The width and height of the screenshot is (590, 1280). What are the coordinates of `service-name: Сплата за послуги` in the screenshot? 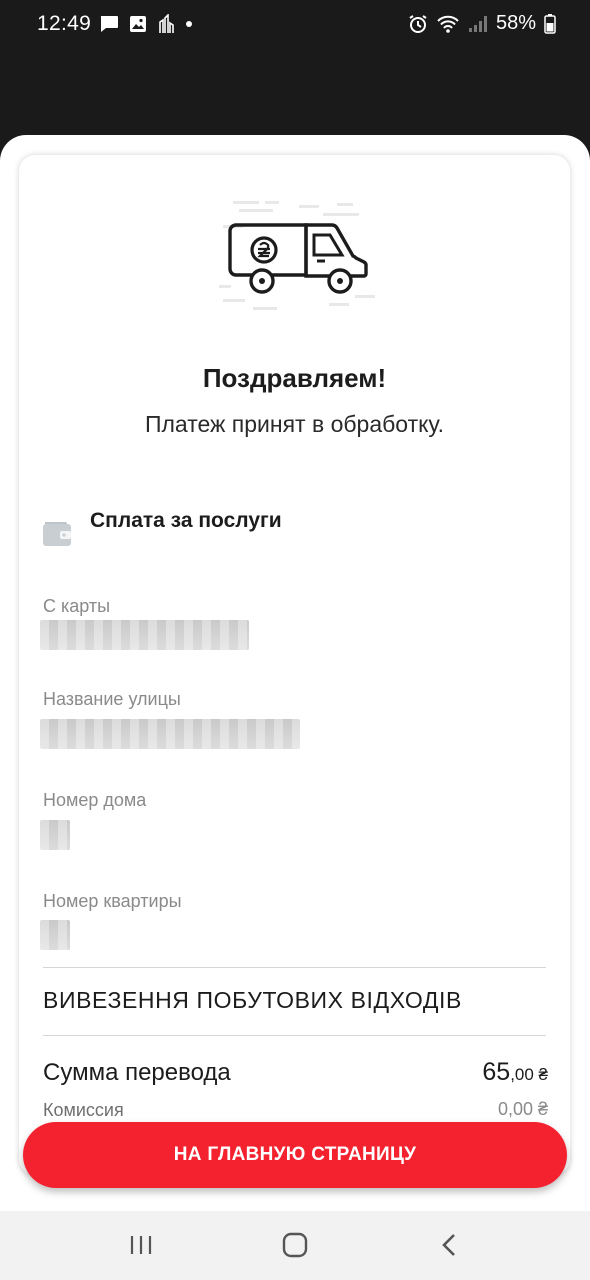 It's located at (186, 520).